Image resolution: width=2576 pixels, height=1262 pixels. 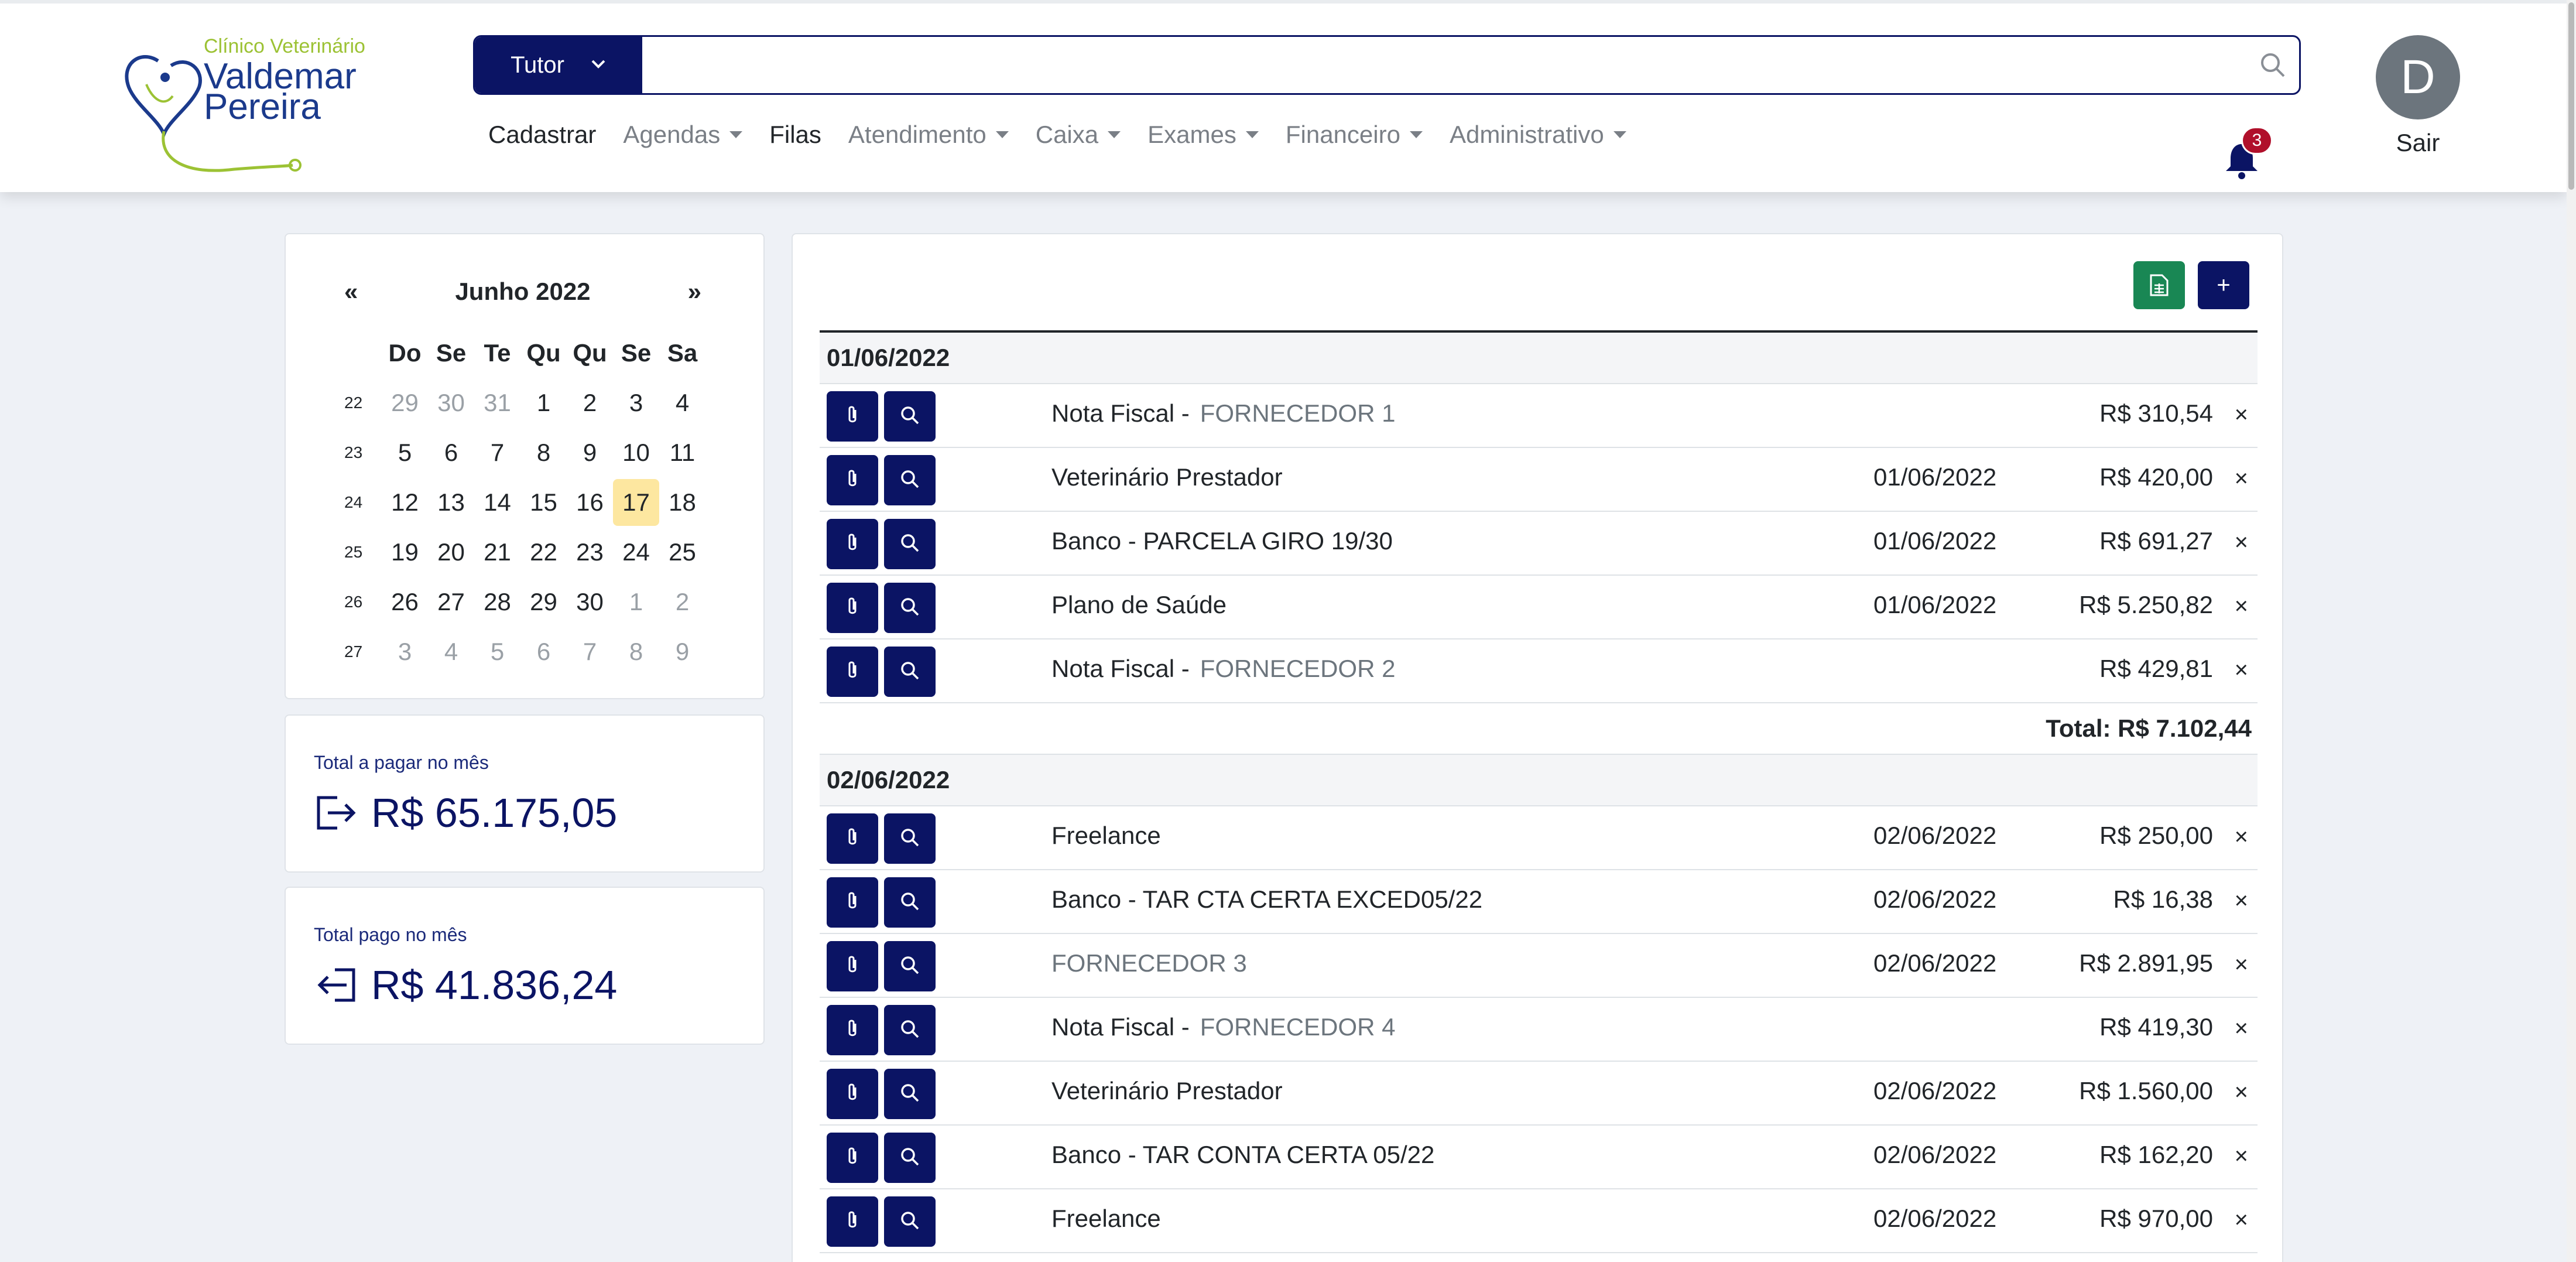 What do you see at coordinates (2571, 96) in the screenshot?
I see `scrollbar-thumb` at bounding box center [2571, 96].